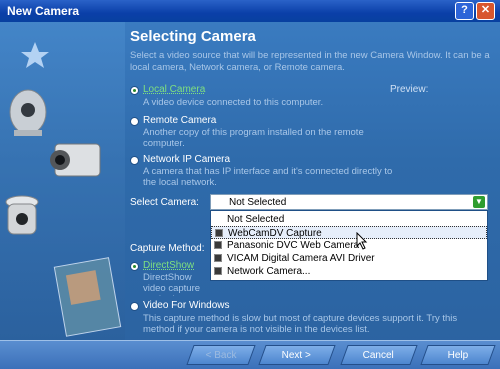  What do you see at coordinates (186, 305) in the screenshot?
I see `option-vfw-label: Video For Windows` at bounding box center [186, 305].